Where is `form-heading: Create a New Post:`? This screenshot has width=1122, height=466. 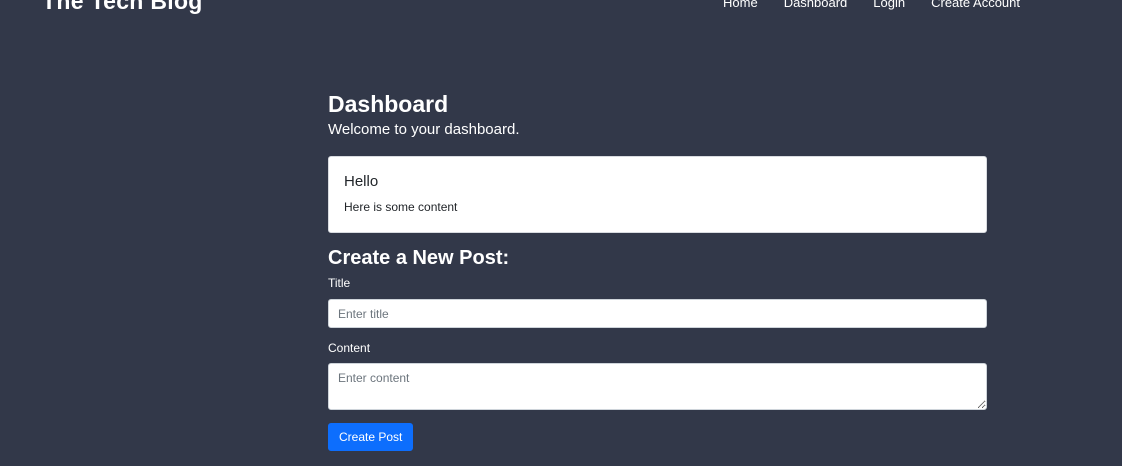
form-heading: Create a New Post: is located at coordinates (419, 258).